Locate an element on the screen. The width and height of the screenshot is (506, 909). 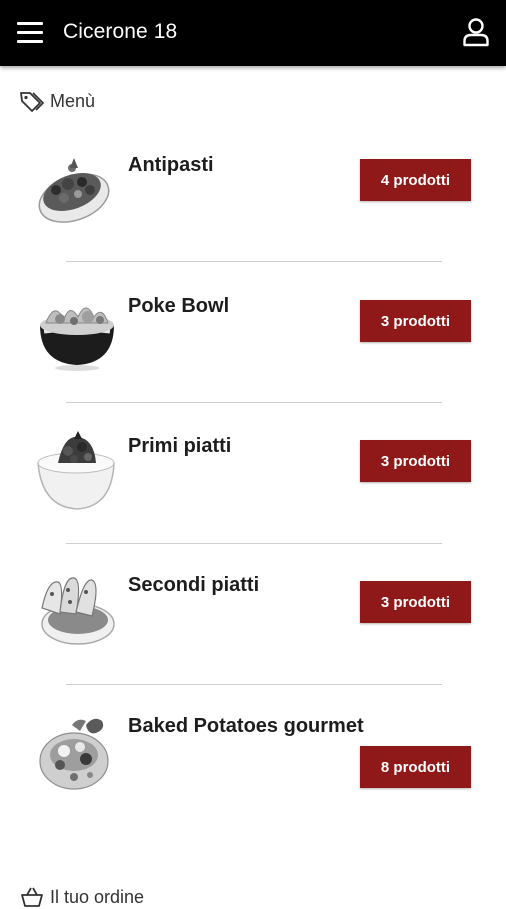
tags-icon is located at coordinates (32, 102).